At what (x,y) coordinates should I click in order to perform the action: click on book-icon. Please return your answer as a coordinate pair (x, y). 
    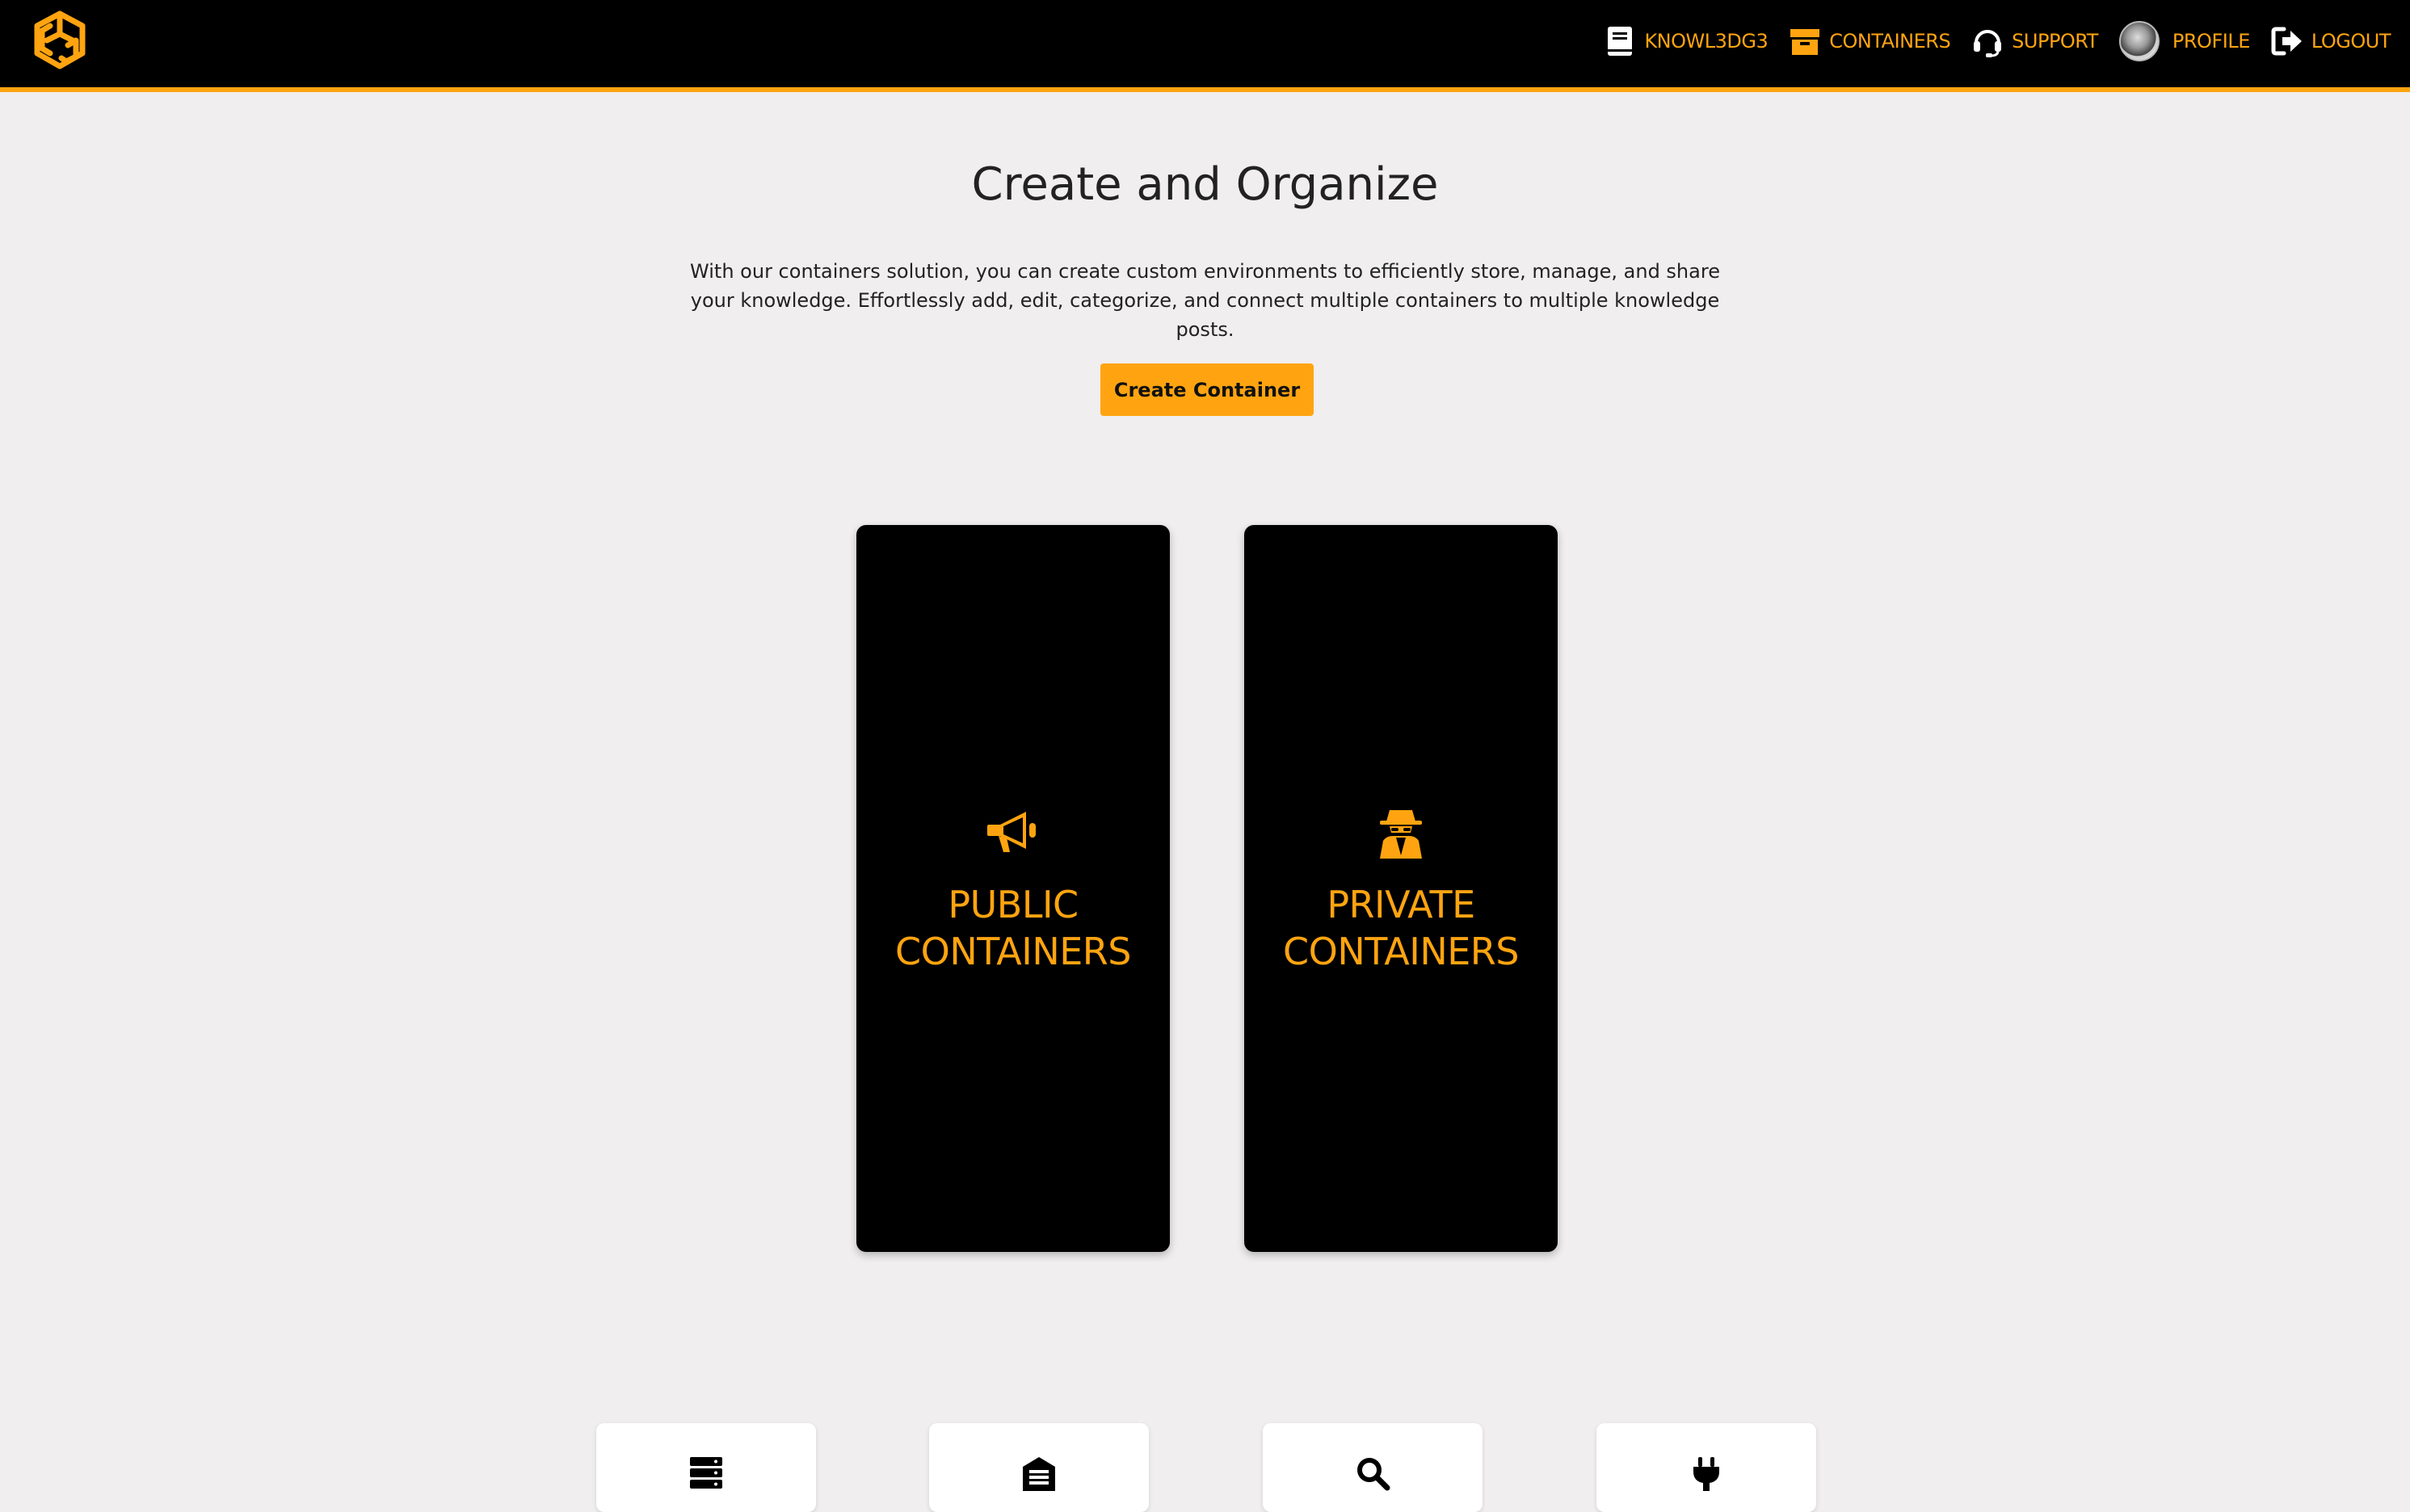
    Looking at the image, I should click on (1620, 41).